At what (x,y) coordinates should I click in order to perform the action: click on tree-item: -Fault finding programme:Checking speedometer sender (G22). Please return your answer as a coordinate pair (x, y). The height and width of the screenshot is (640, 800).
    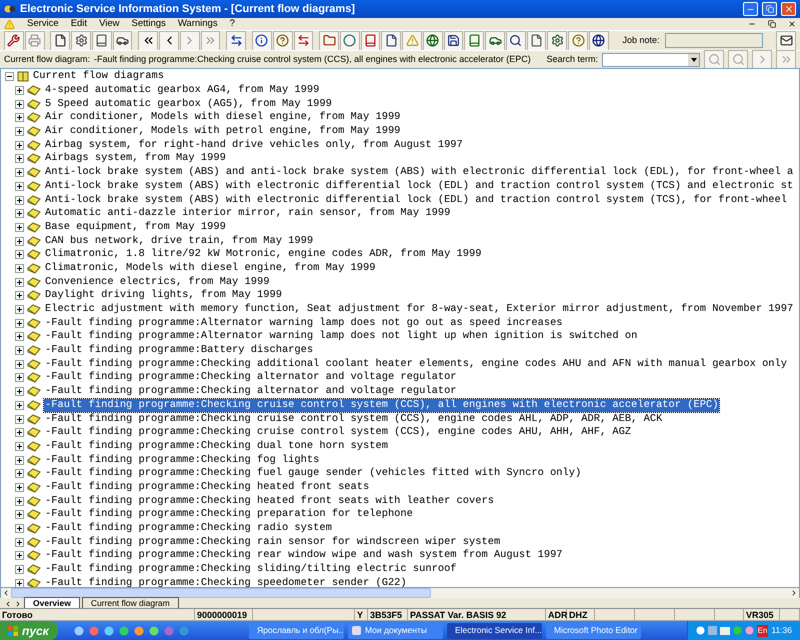
    Looking at the image, I should click on (226, 581).